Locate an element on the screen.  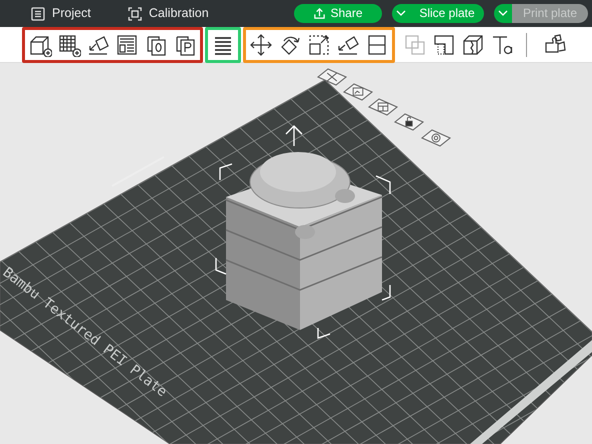
arrange-icon is located at coordinates (127, 44).